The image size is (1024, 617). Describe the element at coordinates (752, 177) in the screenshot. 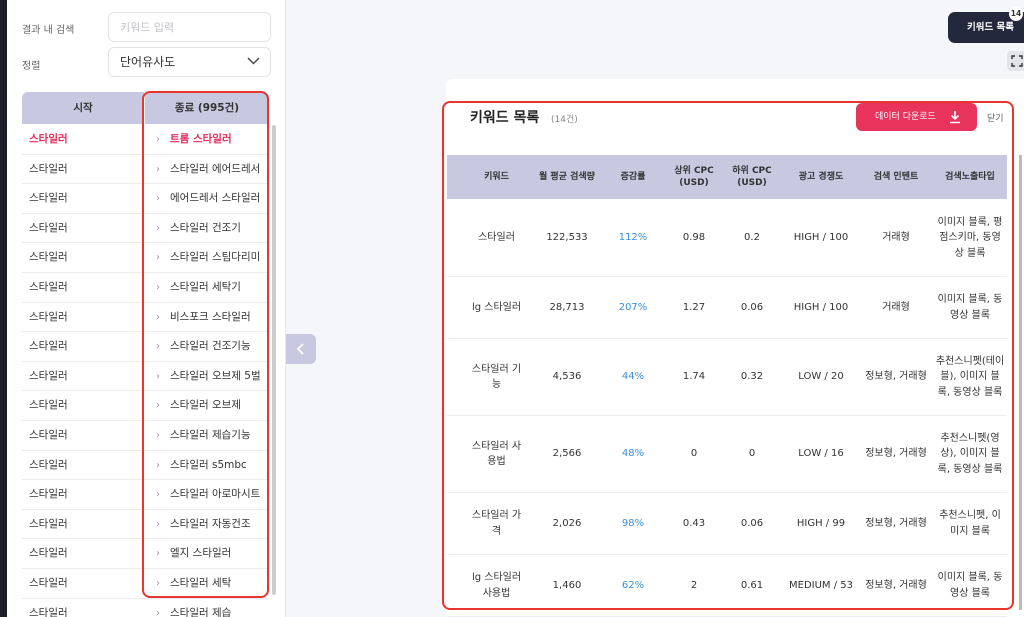

I see `header-cpc-low: 하위 CPC (USD)` at that location.